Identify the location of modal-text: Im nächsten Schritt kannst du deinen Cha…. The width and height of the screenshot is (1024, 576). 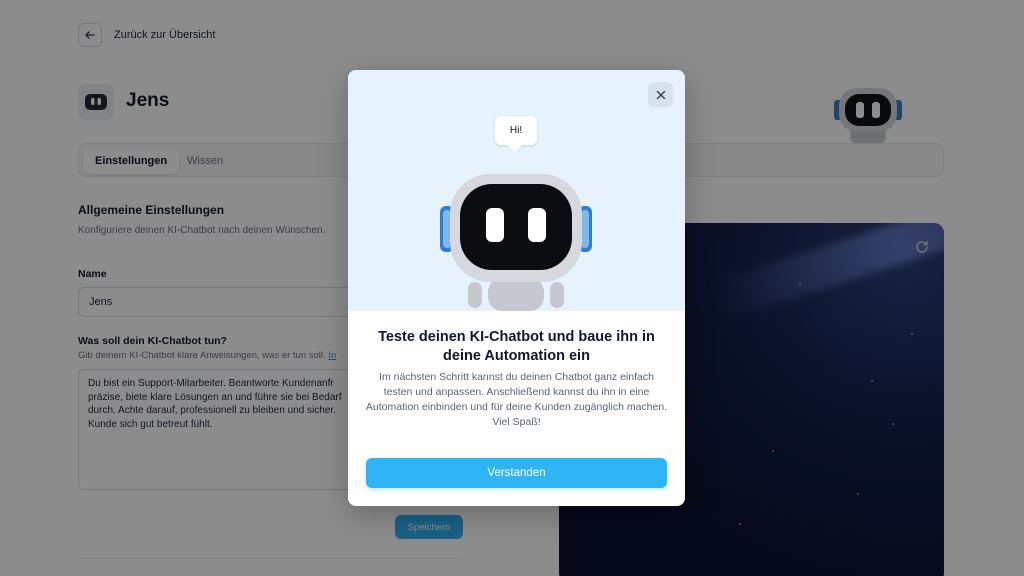
(516, 399).